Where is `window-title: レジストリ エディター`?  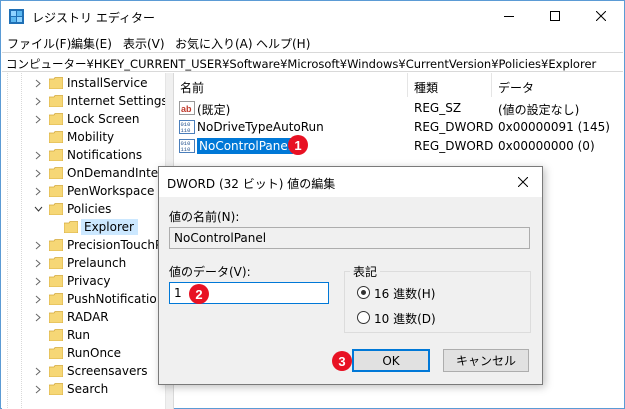
window-title: レジストリ エディター is located at coordinates (93, 18).